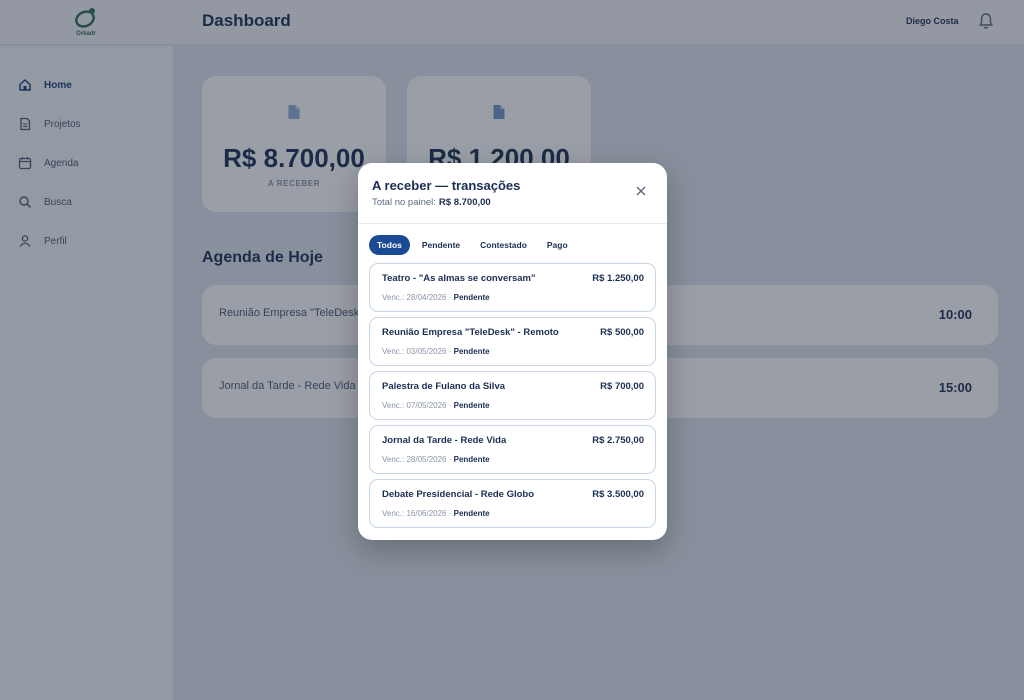 The image size is (1024, 700). Describe the element at coordinates (622, 332) in the screenshot. I see `transaction-amount: R$ 500,00` at that location.